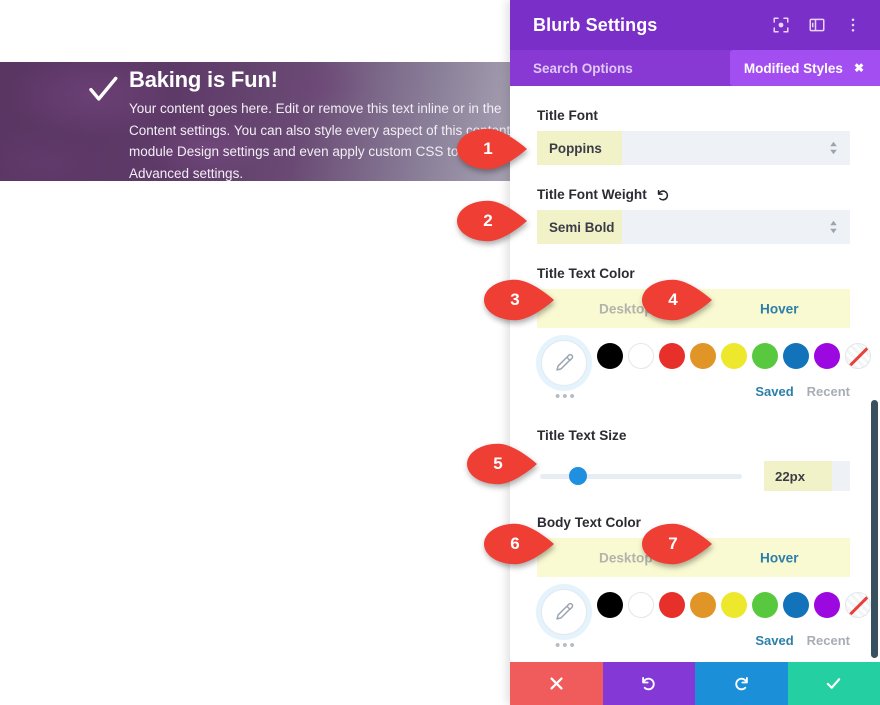 The image size is (880, 705). Describe the element at coordinates (582, 227) in the screenshot. I see `title-font-weight-value: Semi Bold` at that location.